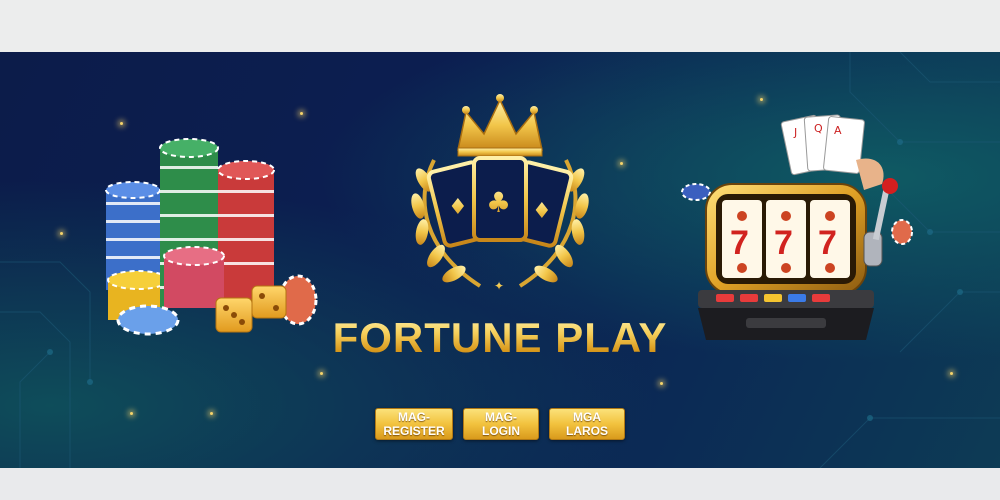 The height and width of the screenshot is (500, 1000). What do you see at coordinates (797, 227) in the screenshot?
I see `slot-machine-icon: J Q A 7 7 7` at bounding box center [797, 227].